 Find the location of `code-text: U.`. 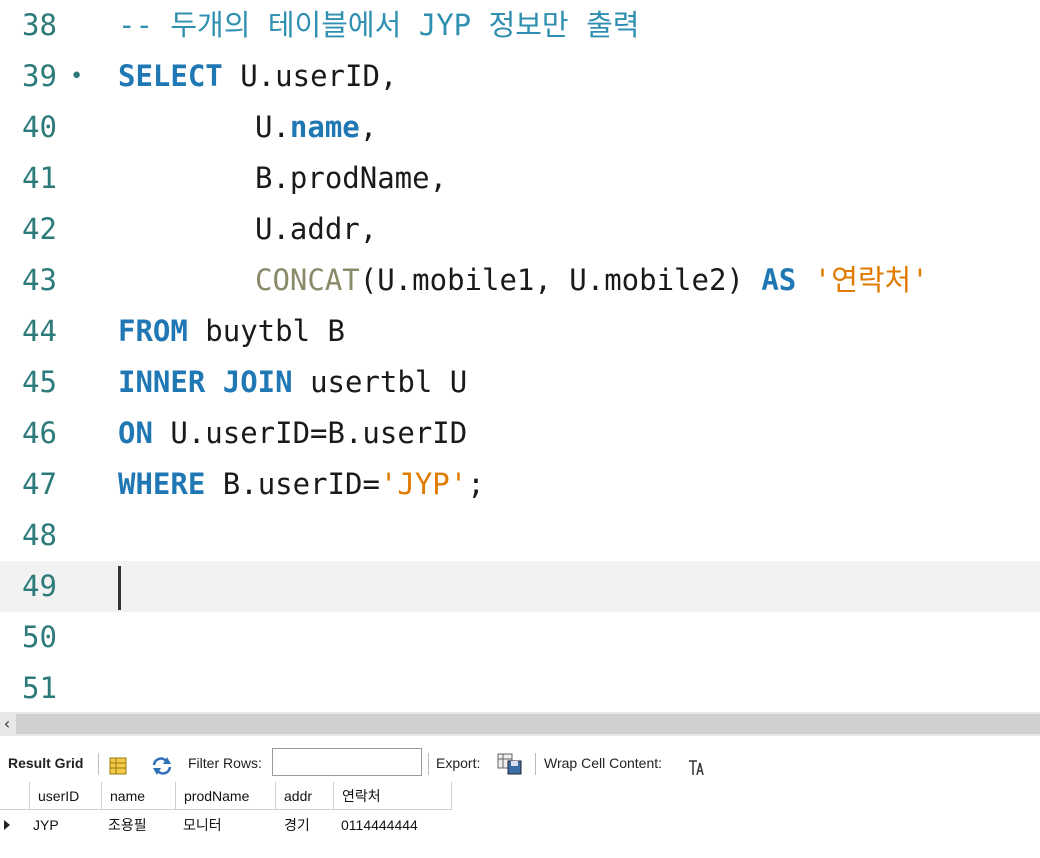

code-text: U. is located at coordinates (272, 127).